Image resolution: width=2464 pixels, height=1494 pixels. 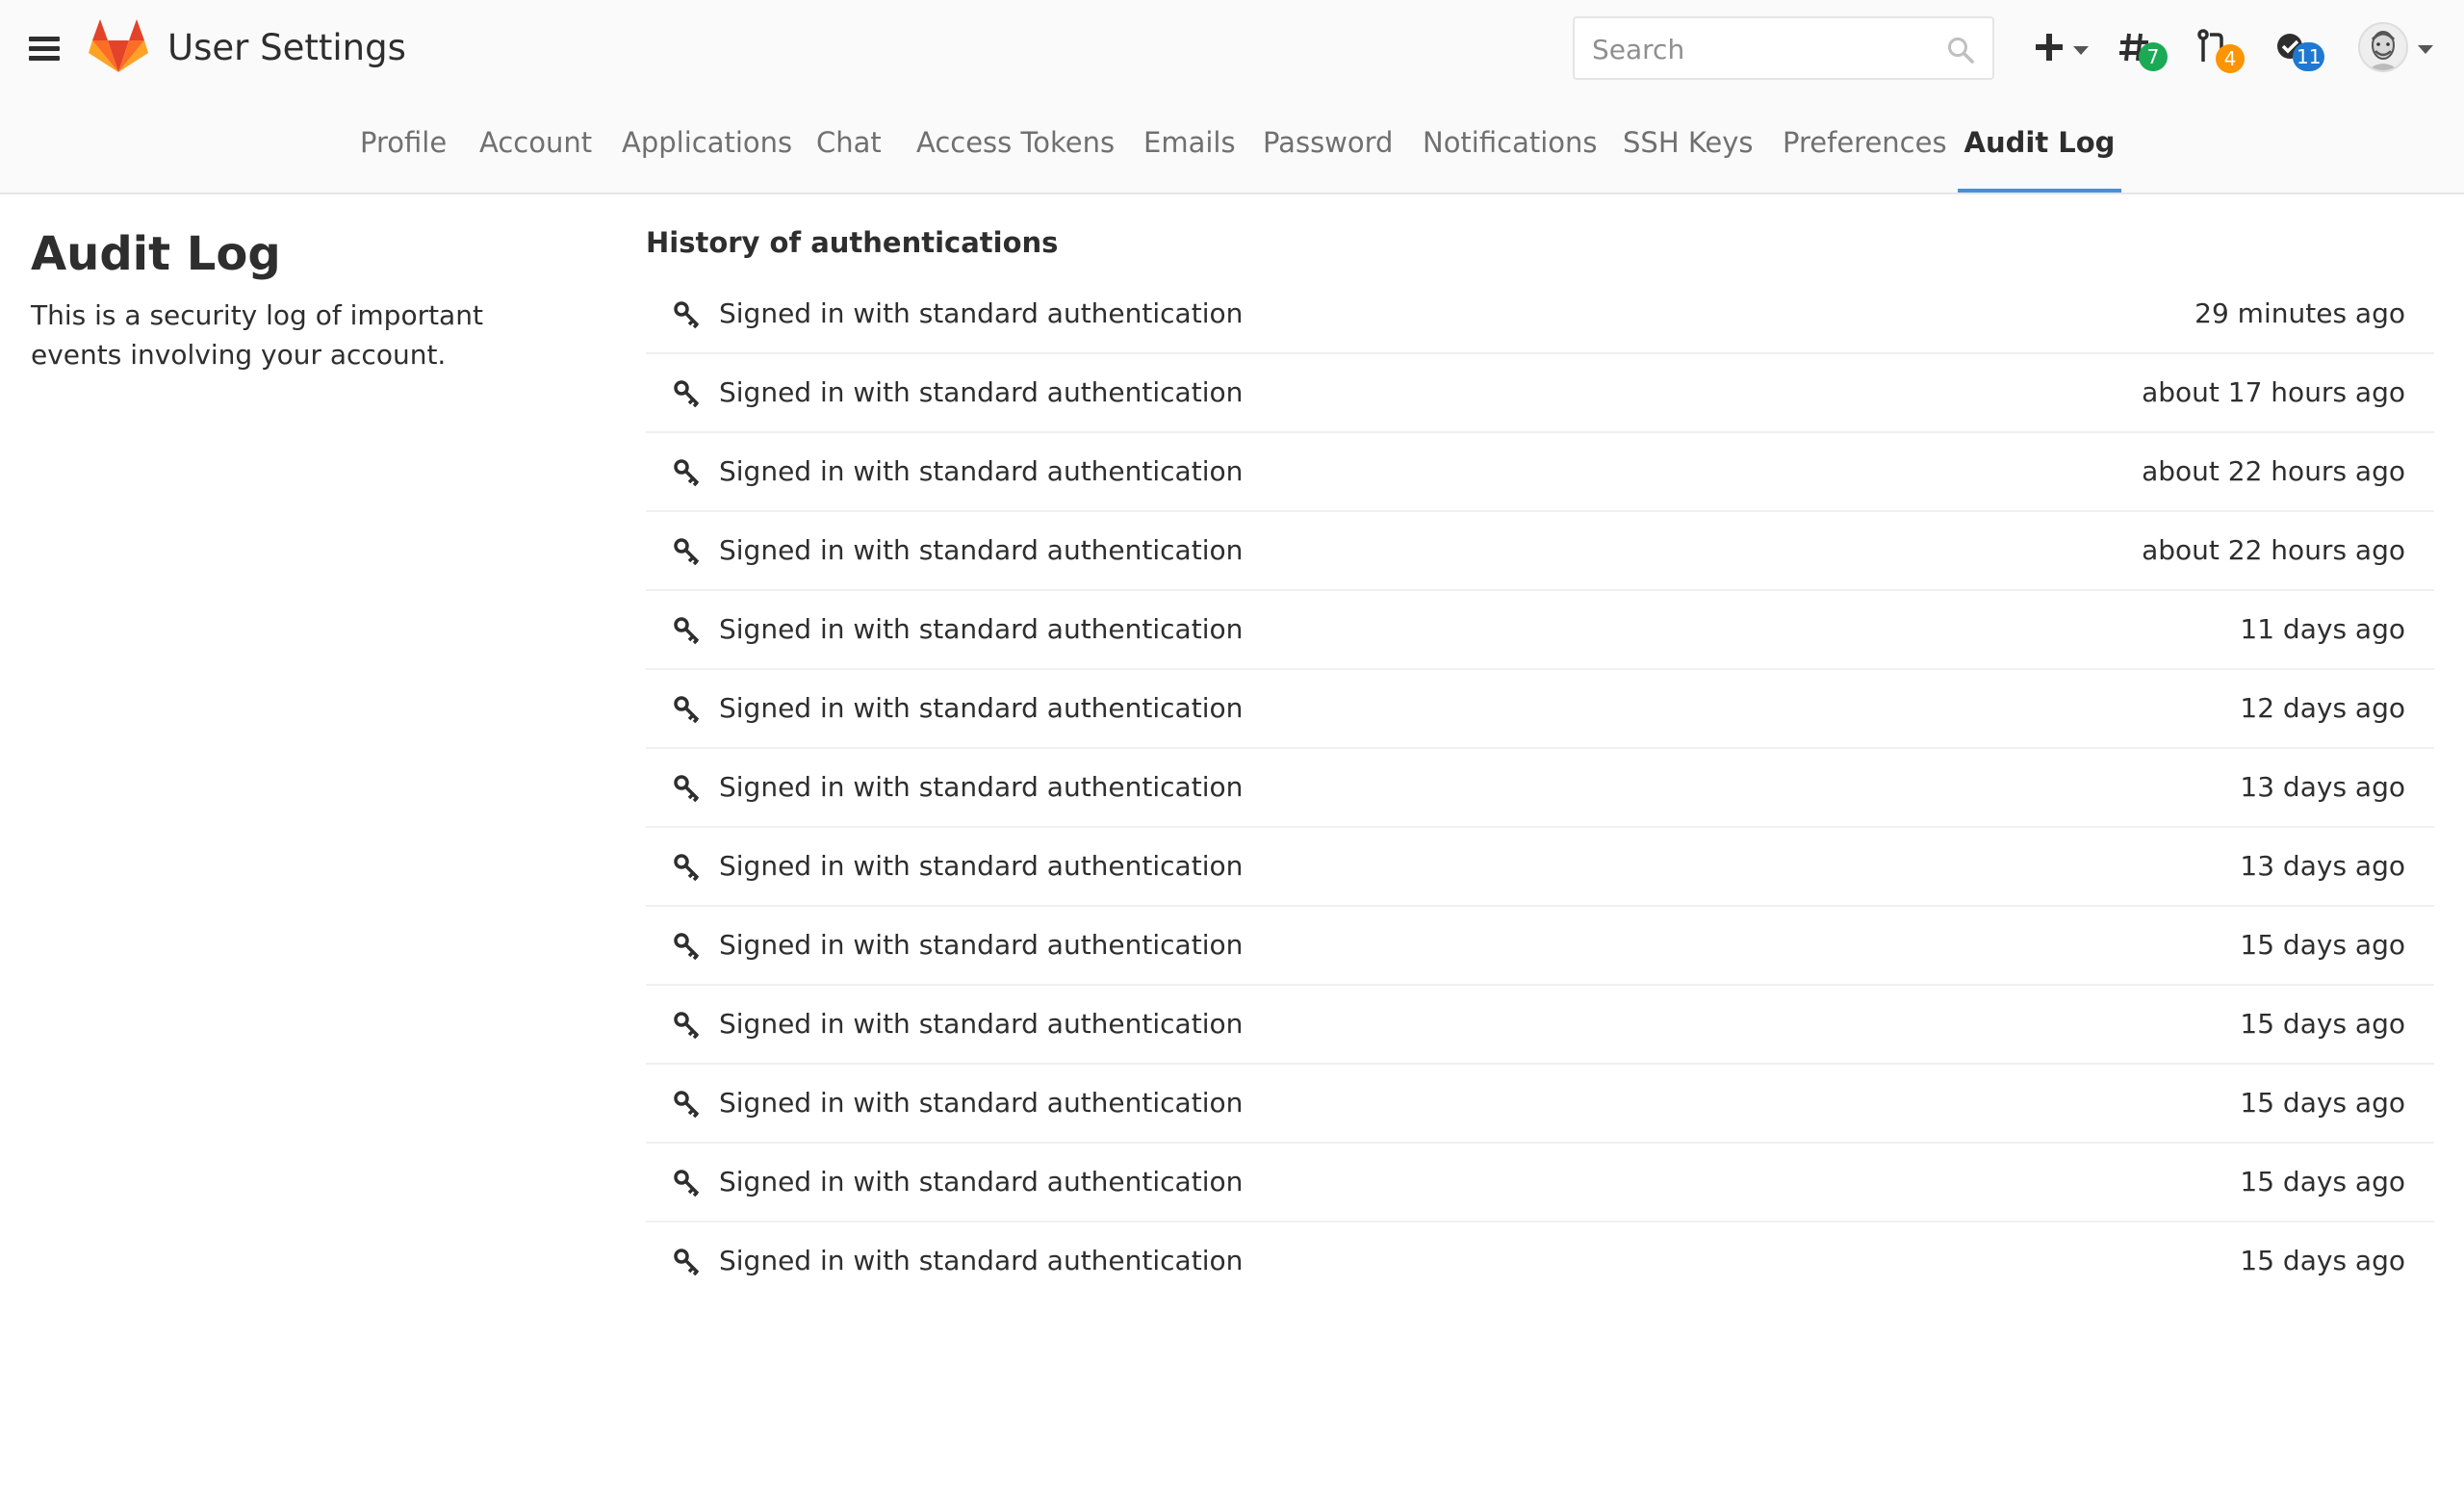 What do you see at coordinates (1015, 153) in the screenshot?
I see `tab-access-tokens: Access Tokens` at bounding box center [1015, 153].